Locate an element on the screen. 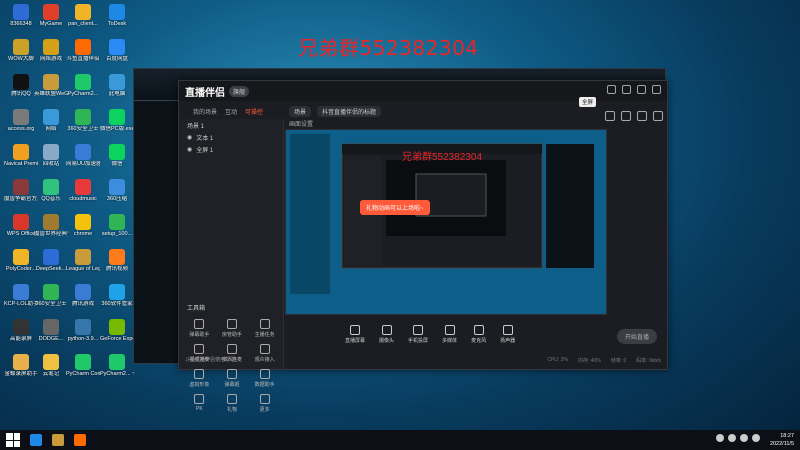 This screenshot has width=800, height=450. bell-icon is located at coordinates (626, 116).